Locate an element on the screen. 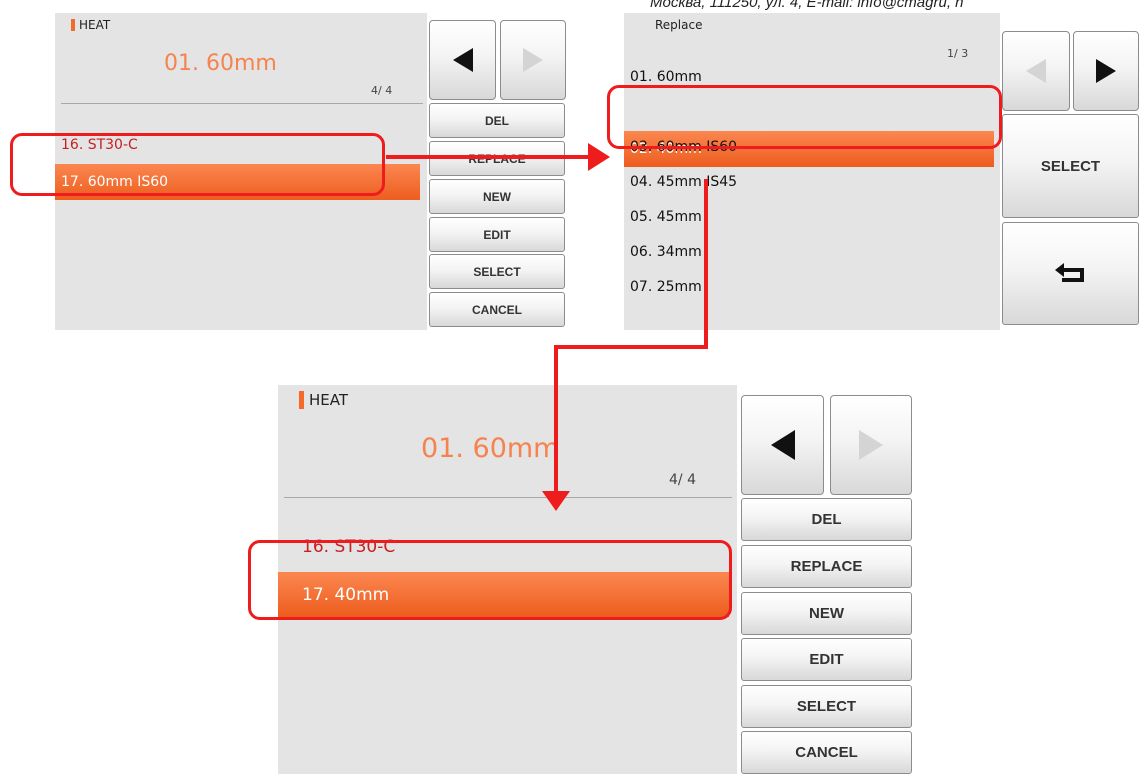  list-item: 01. 60mm is located at coordinates (666, 77).